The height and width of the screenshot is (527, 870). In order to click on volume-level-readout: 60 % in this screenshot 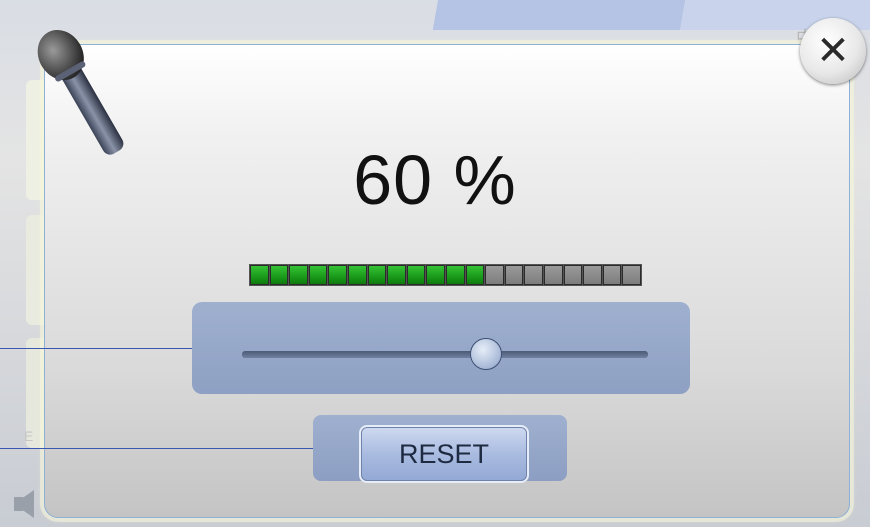, I will do `click(435, 180)`.